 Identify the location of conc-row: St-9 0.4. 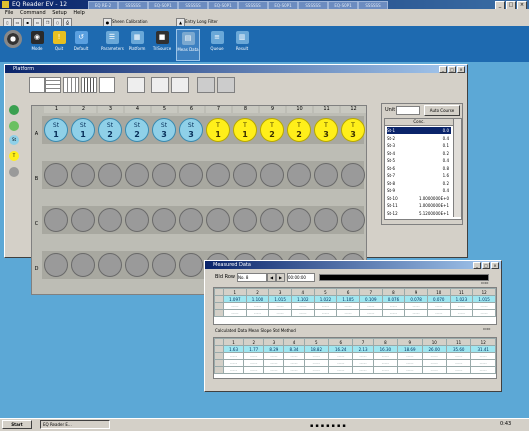
(419, 190).